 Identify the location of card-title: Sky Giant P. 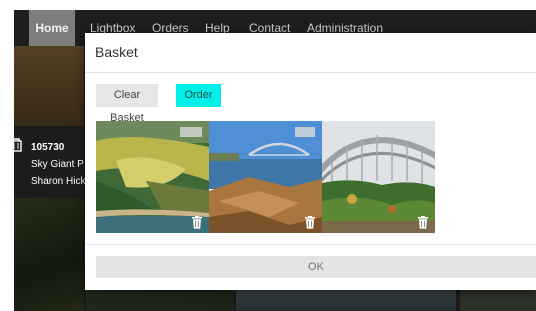
(57, 164).